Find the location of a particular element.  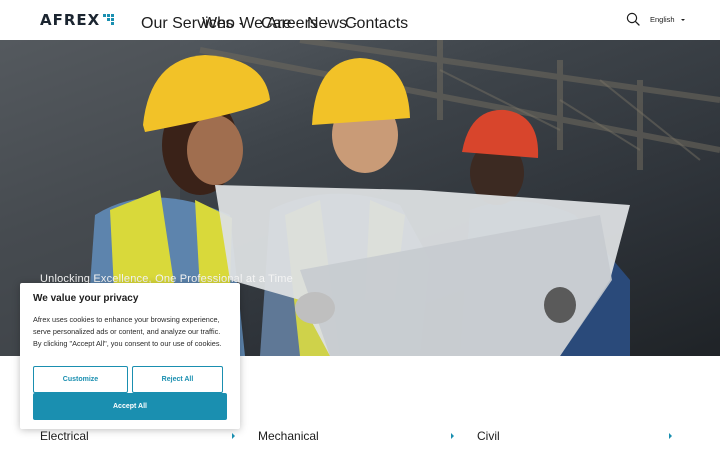

service-mechanical-label: Mechanical is located at coordinates (288, 436).